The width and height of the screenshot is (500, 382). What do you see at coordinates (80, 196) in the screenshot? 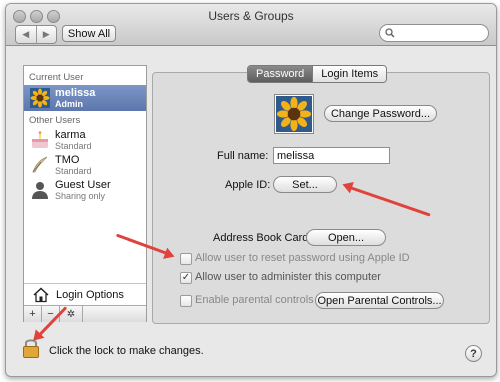
I see `user-role: Sharing only` at bounding box center [80, 196].